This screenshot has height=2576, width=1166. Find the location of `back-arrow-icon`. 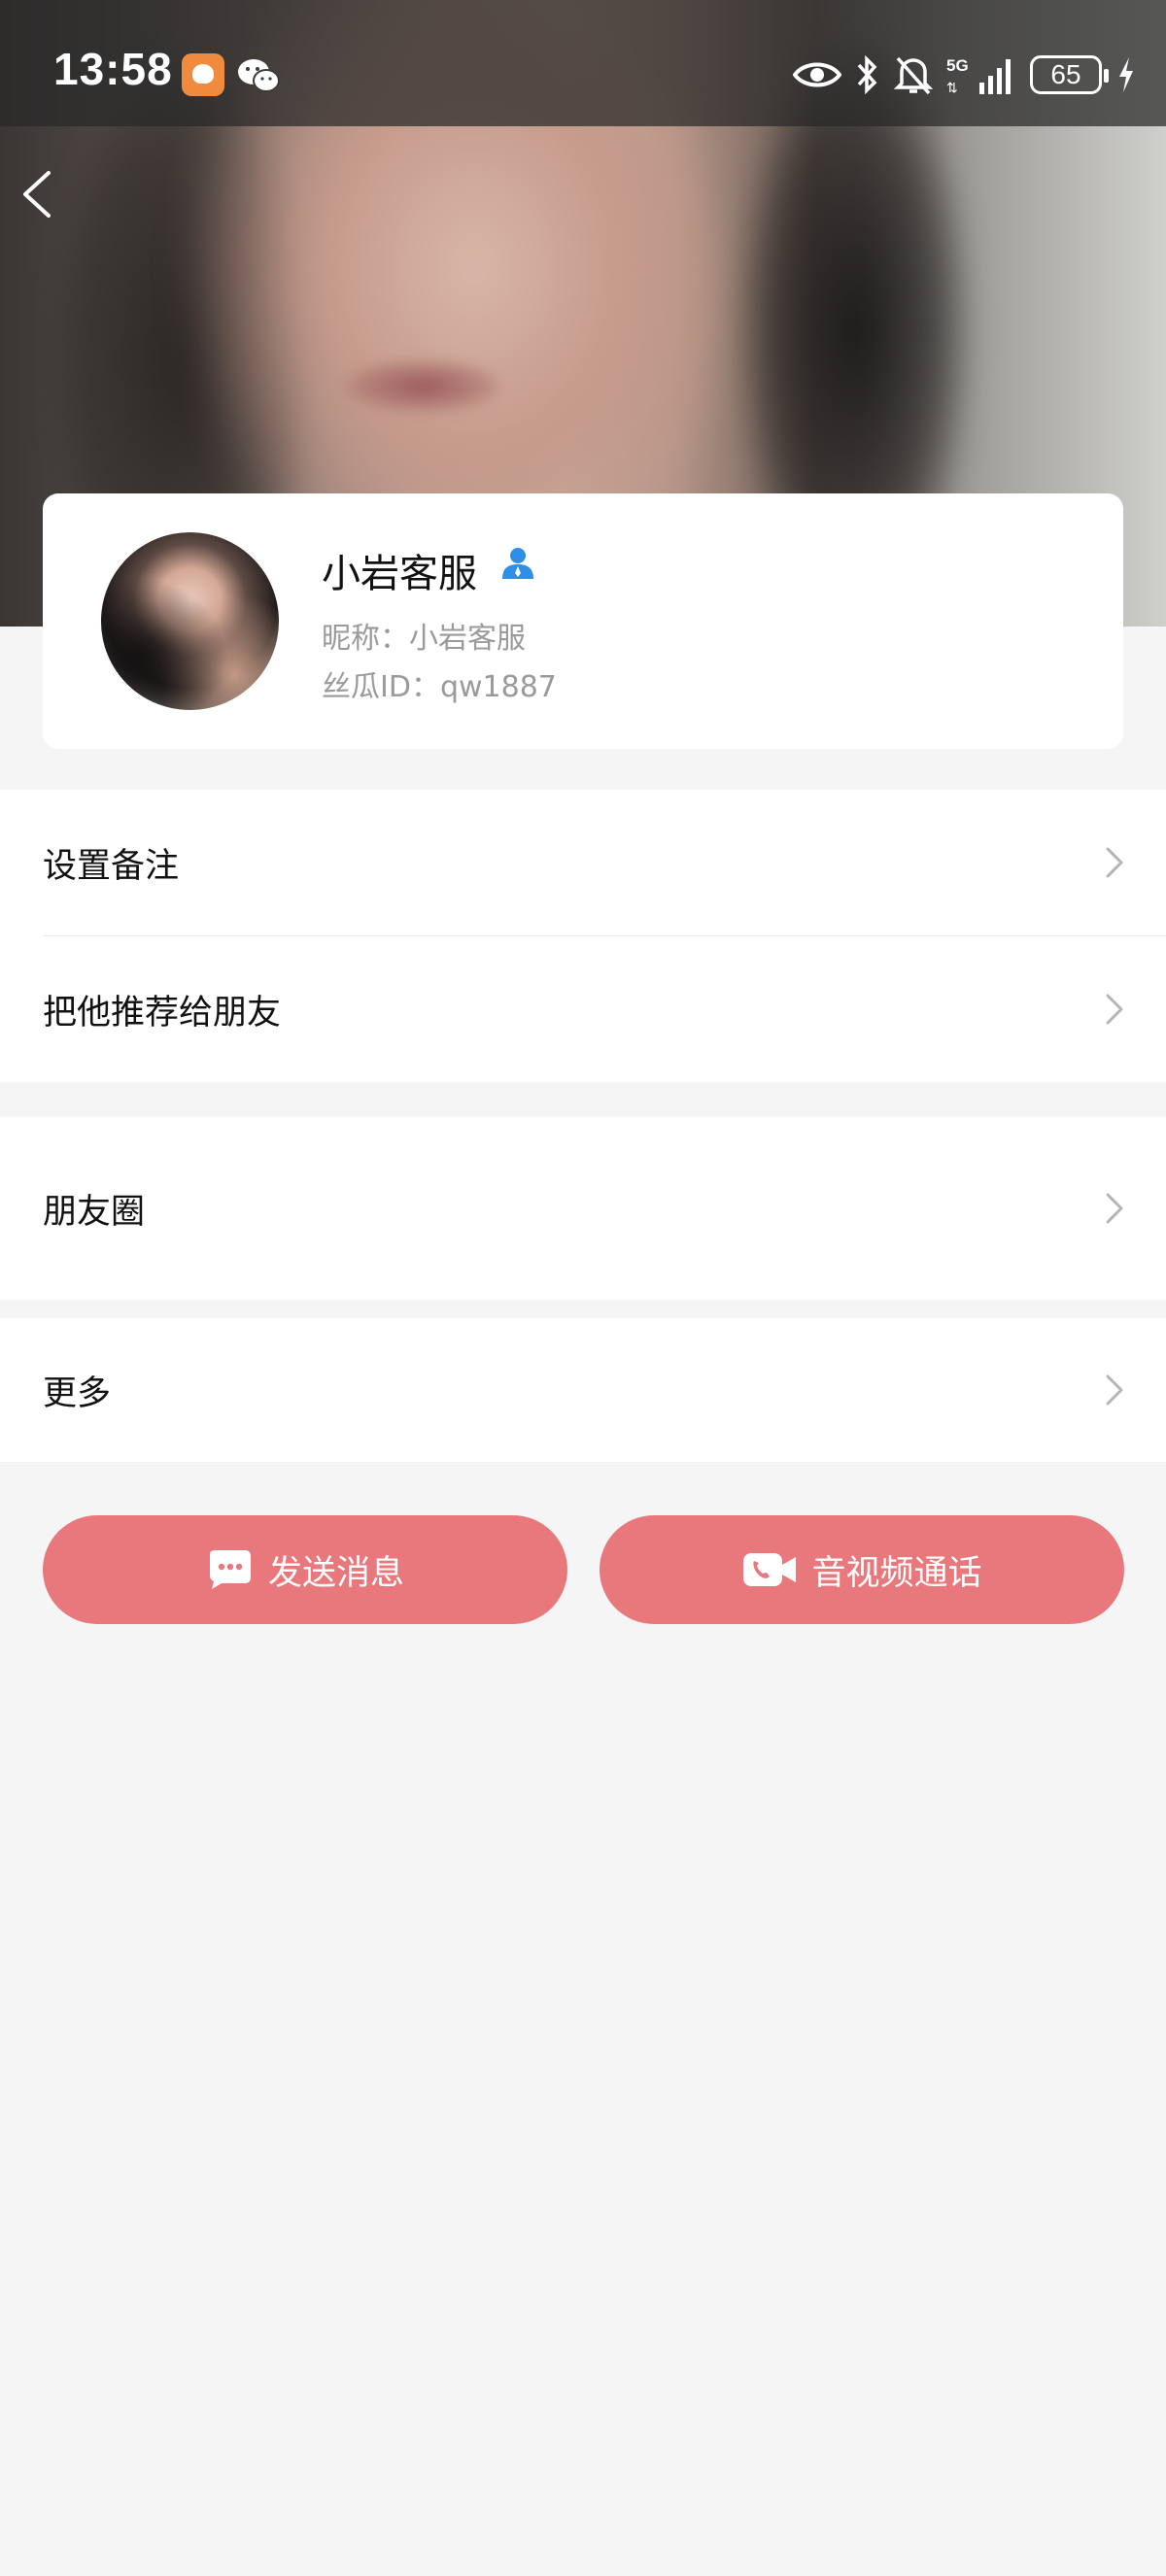

back-arrow-icon is located at coordinates (38, 194).